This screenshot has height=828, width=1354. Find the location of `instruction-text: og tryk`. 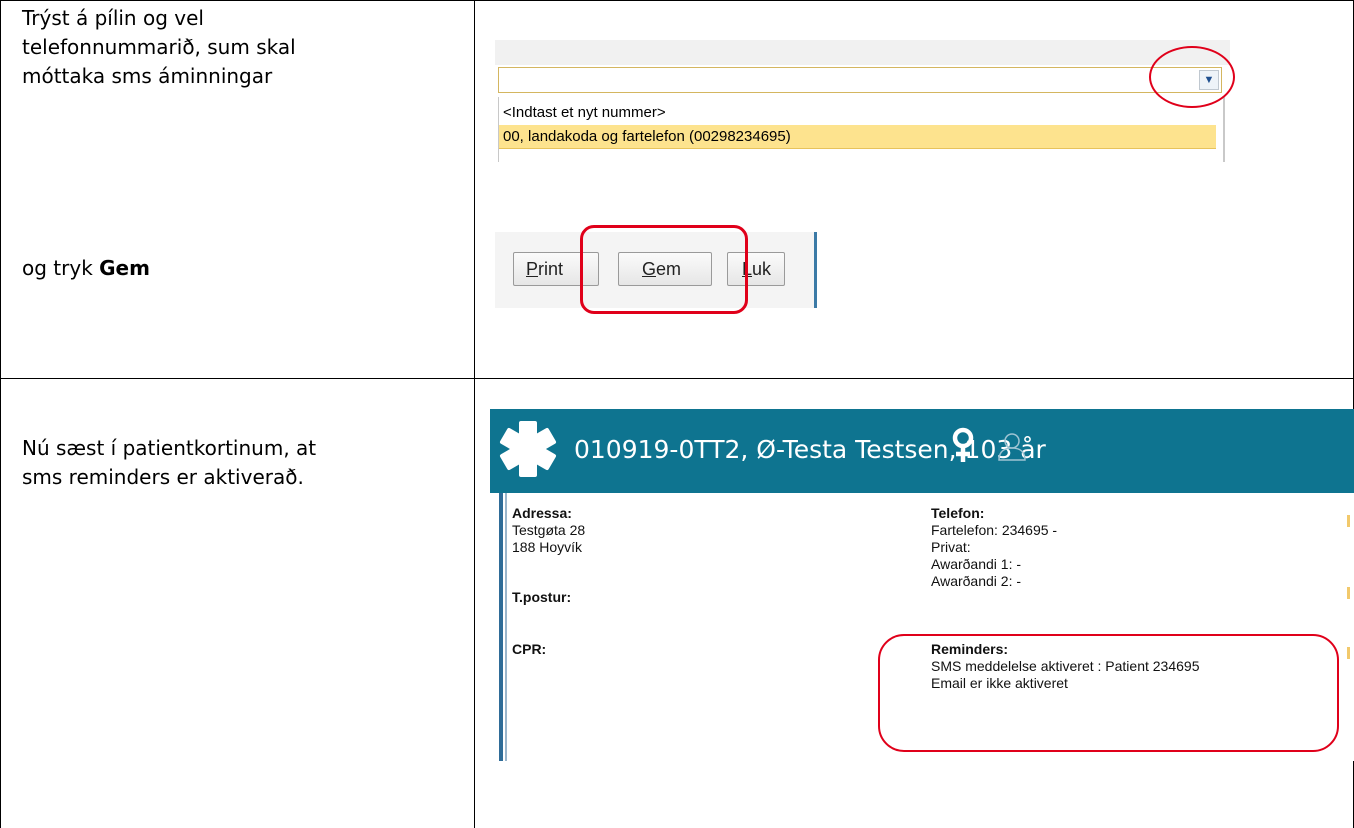

instruction-text: og tryk is located at coordinates (57, 268).